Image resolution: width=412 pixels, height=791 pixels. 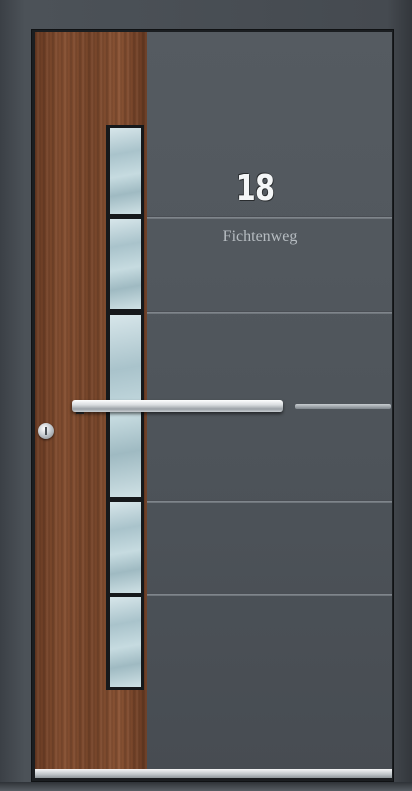 What do you see at coordinates (46, 431) in the screenshot?
I see `keyhole-icon` at bounding box center [46, 431].